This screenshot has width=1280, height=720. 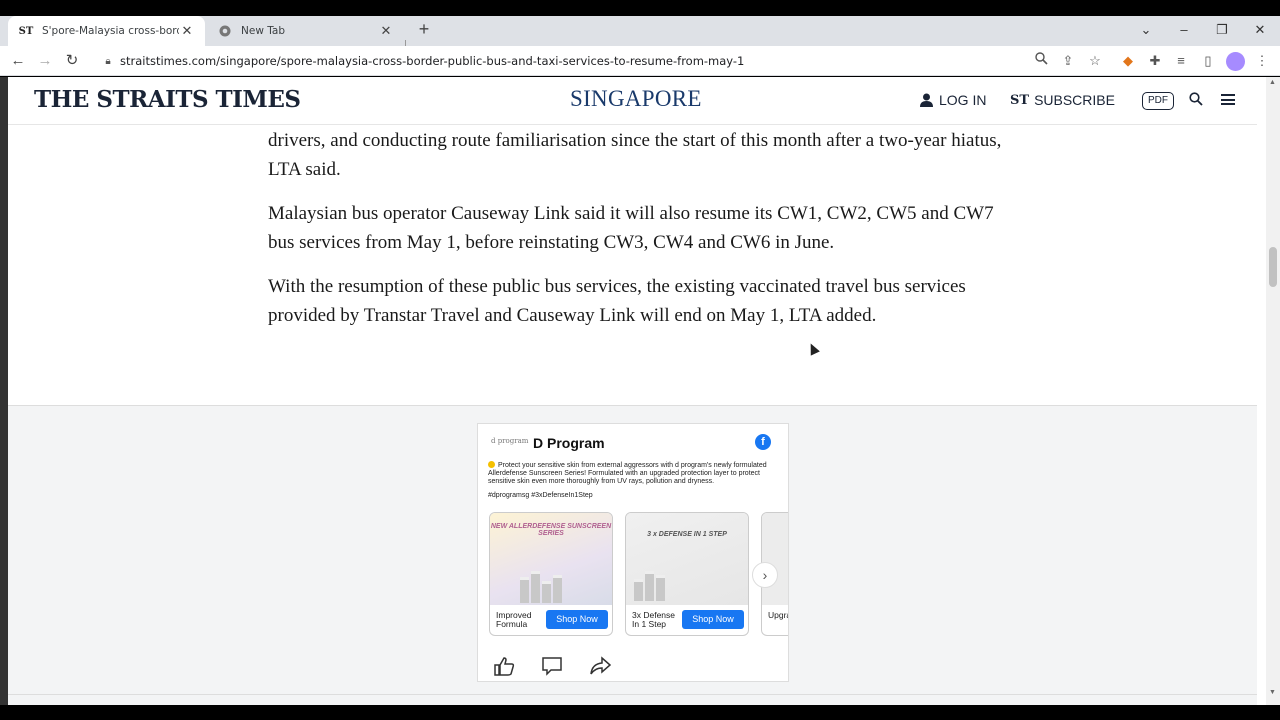 What do you see at coordinates (1262, 61) in the screenshot?
I see `menu-dots-icon: ⋮` at bounding box center [1262, 61].